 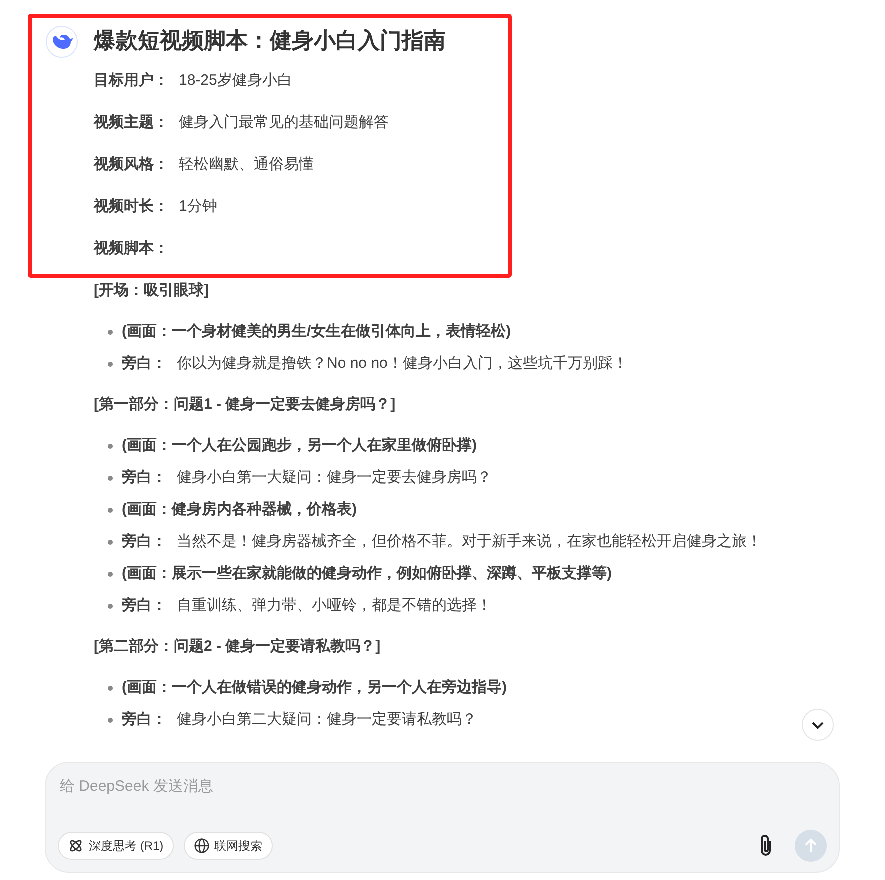 What do you see at coordinates (239, 510) in the screenshot?
I see `scene-text: (画面：健身房内各种器械，价格表)` at bounding box center [239, 510].